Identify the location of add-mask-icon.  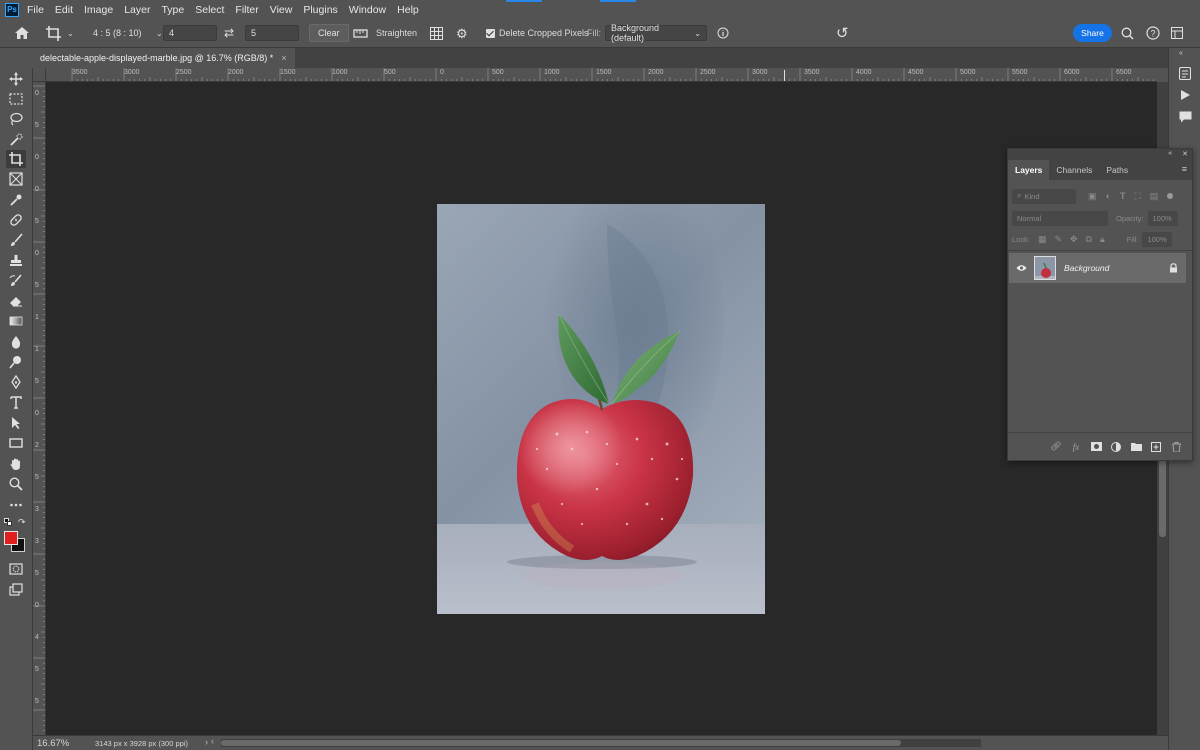
(1096, 447).